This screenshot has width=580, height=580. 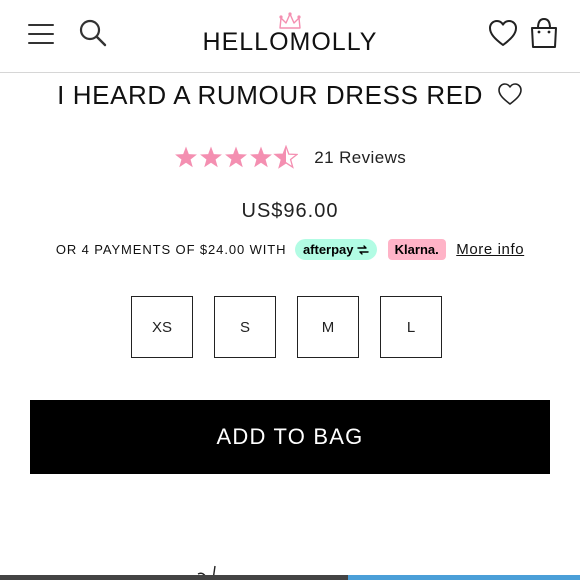 What do you see at coordinates (490, 249) in the screenshot?
I see `more-info-link: More info` at bounding box center [490, 249].